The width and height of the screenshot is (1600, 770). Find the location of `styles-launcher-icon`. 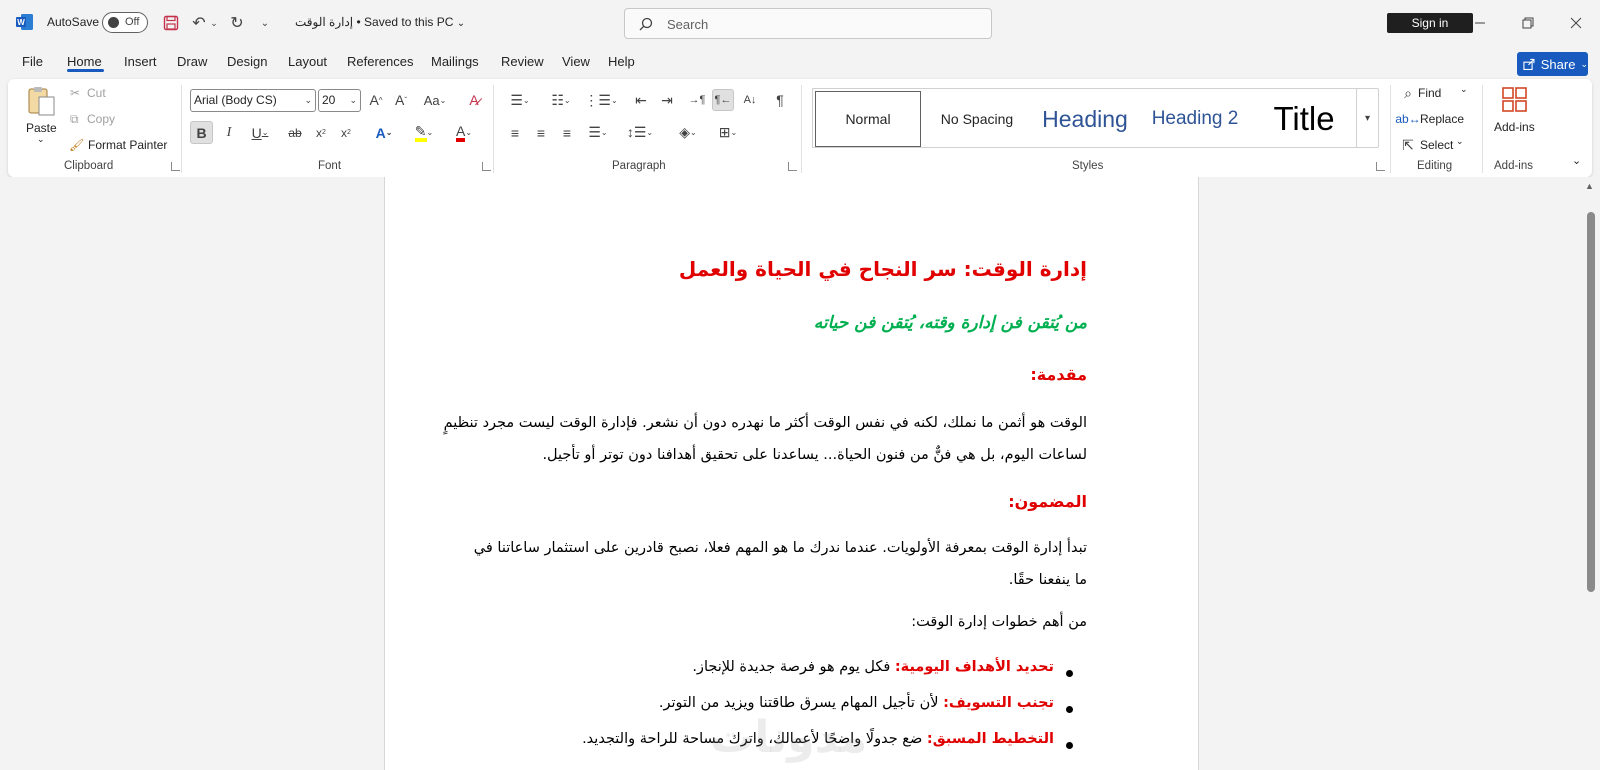

styles-launcher-icon is located at coordinates (1380, 166).